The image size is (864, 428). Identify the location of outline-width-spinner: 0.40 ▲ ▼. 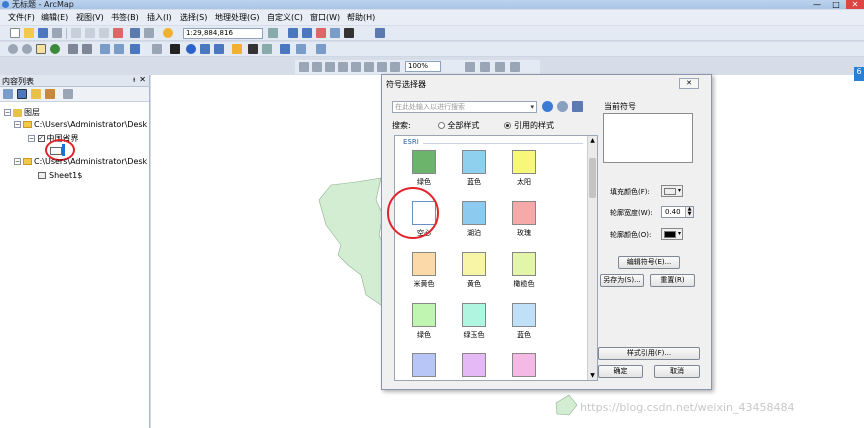
(677, 212).